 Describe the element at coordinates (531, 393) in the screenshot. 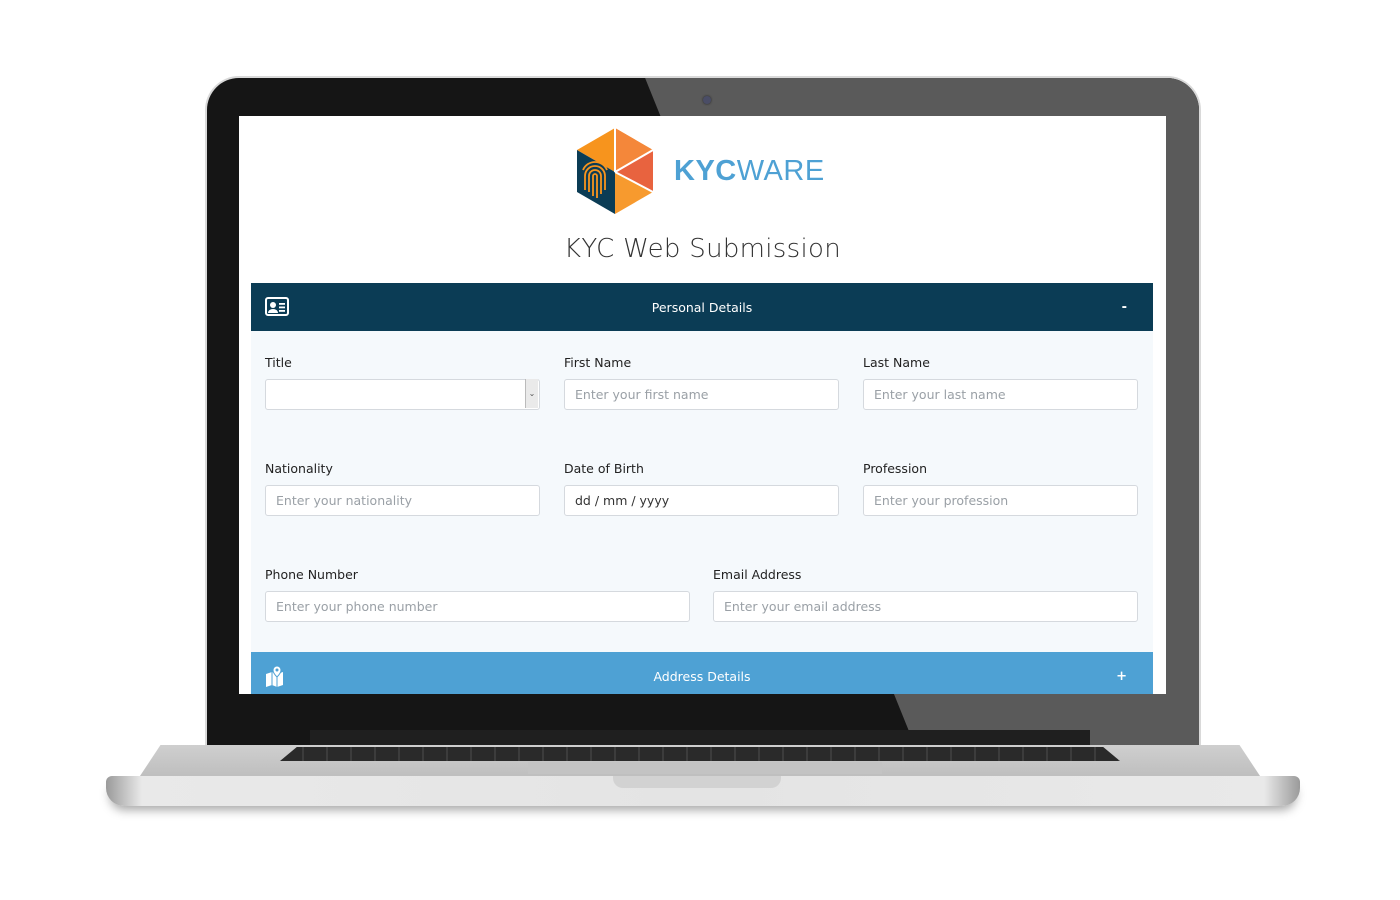

I see `chevron-down-icon: ⌄` at that location.